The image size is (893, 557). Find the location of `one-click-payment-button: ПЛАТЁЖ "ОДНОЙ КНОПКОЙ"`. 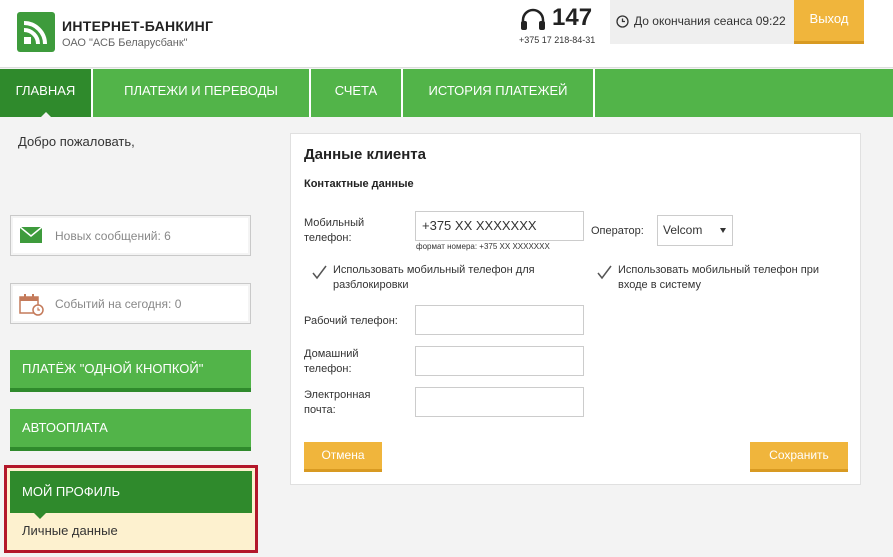

one-click-payment-button: ПЛАТЁЖ "ОДНОЙ КНОПКОЙ" is located at coordinates (130, 371).